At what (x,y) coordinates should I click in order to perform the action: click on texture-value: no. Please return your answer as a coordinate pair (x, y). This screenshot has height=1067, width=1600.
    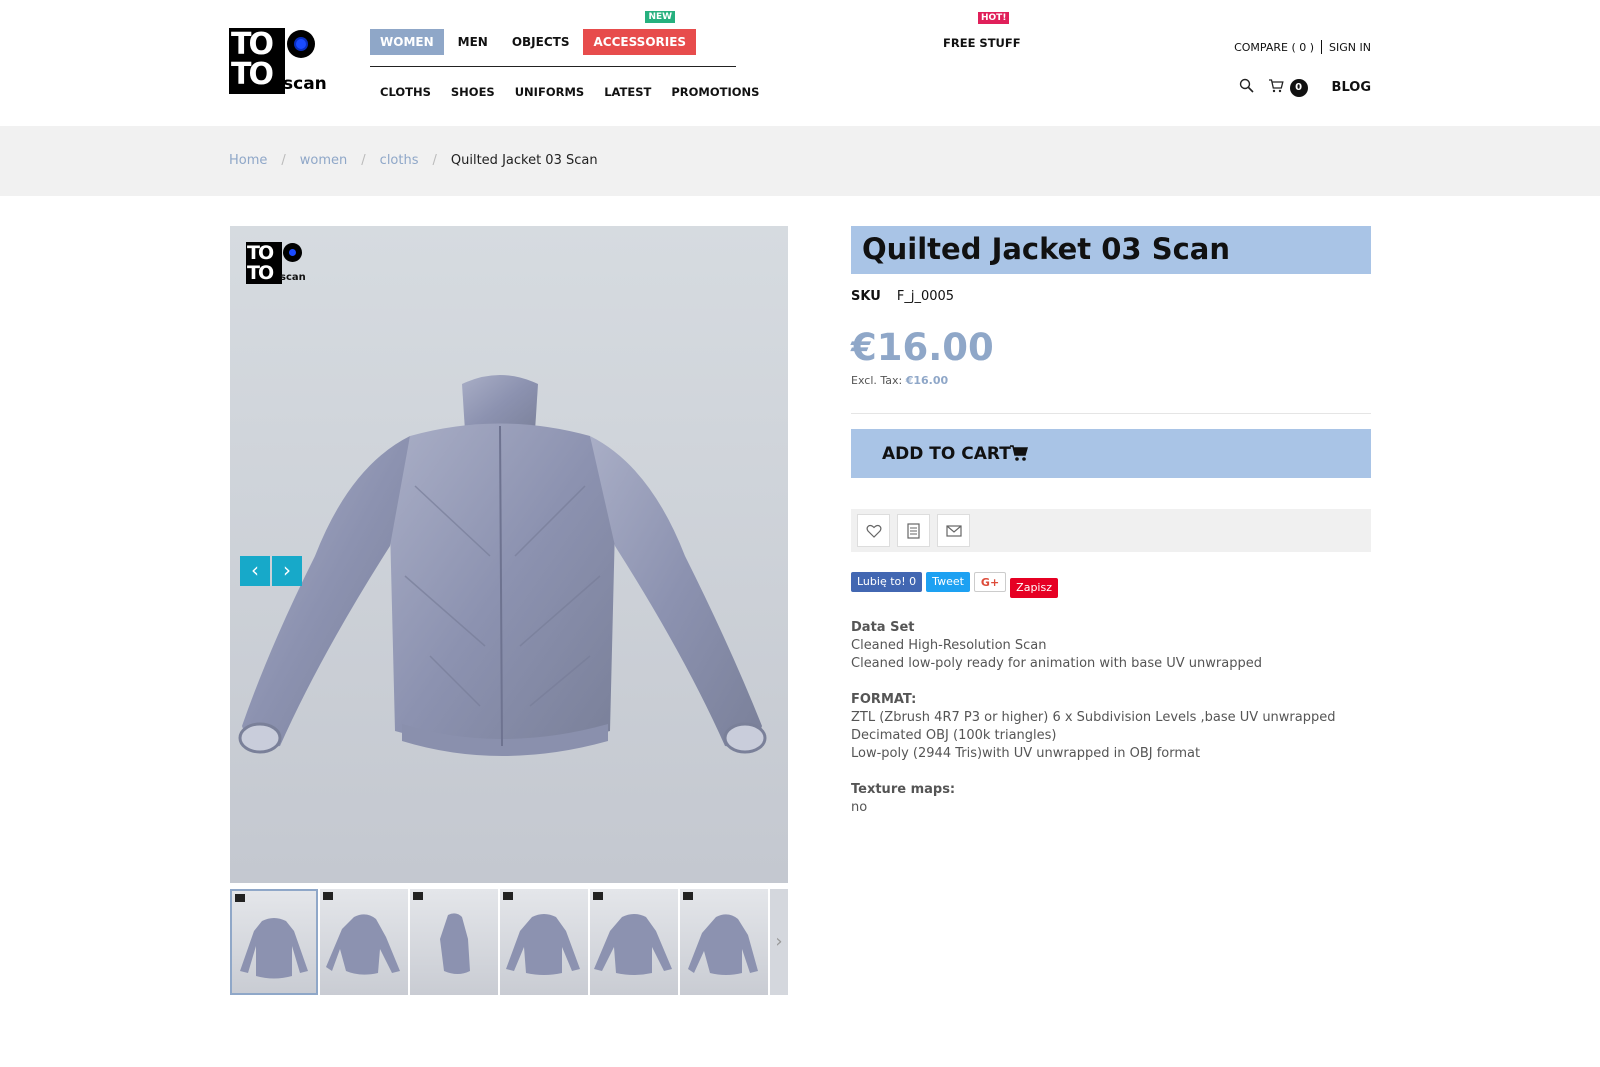
    Looking at the image, I should click on (859, 807).